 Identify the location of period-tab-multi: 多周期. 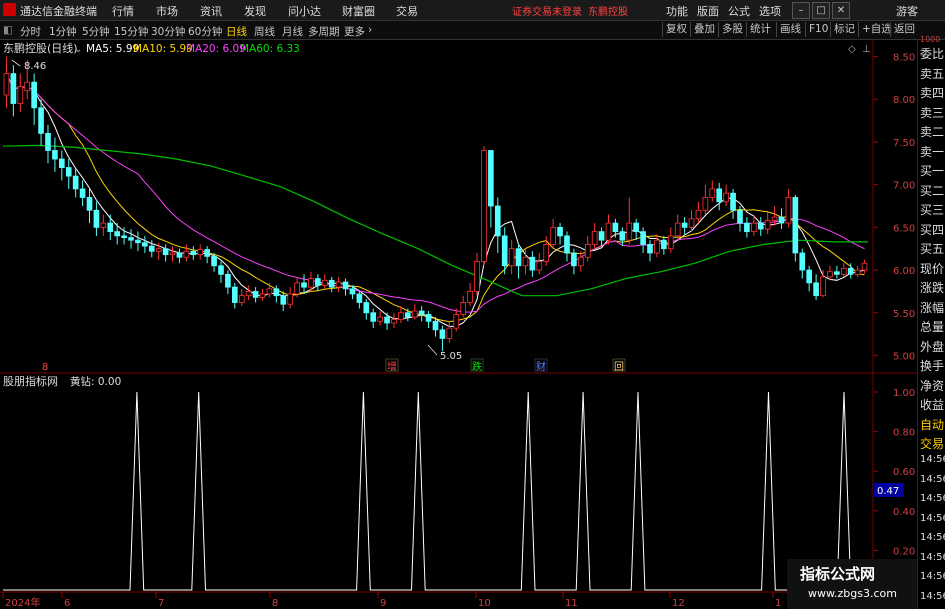
(324, 31).